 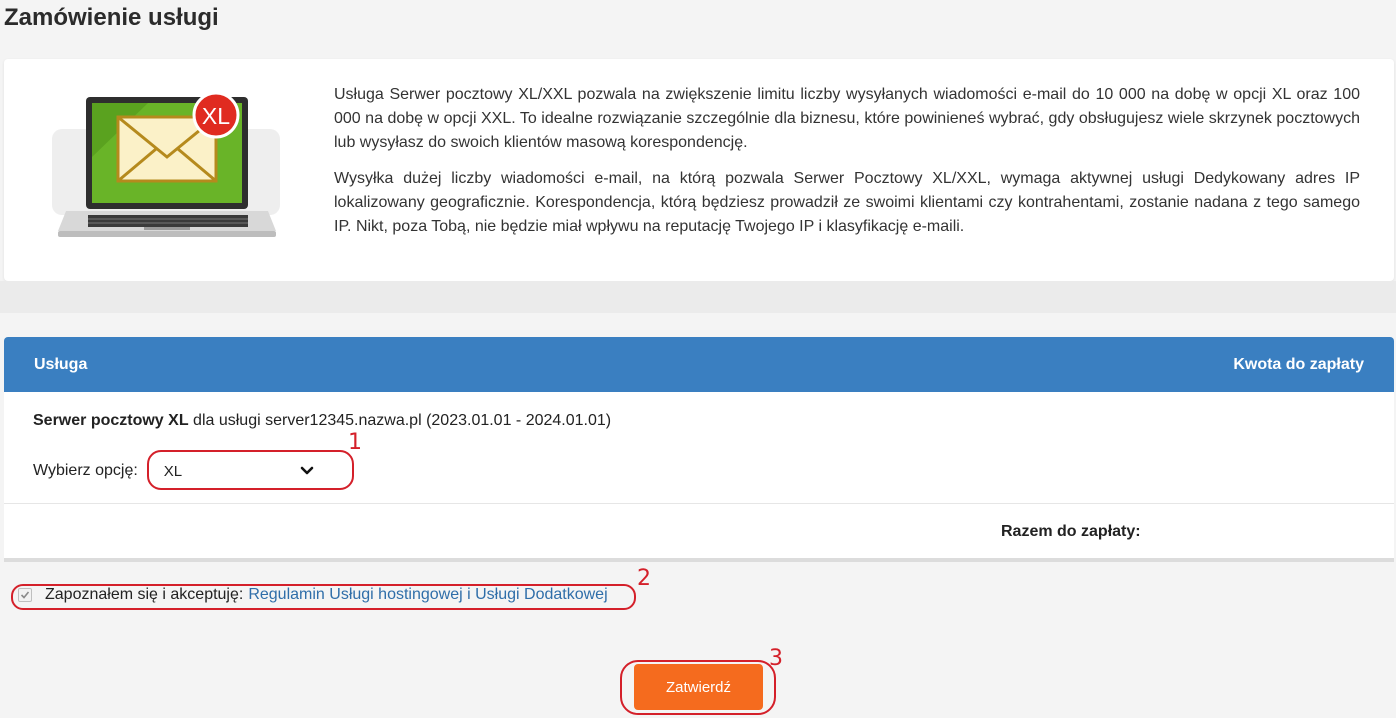 I want to click on section-separator, so click(x=698, y=297).